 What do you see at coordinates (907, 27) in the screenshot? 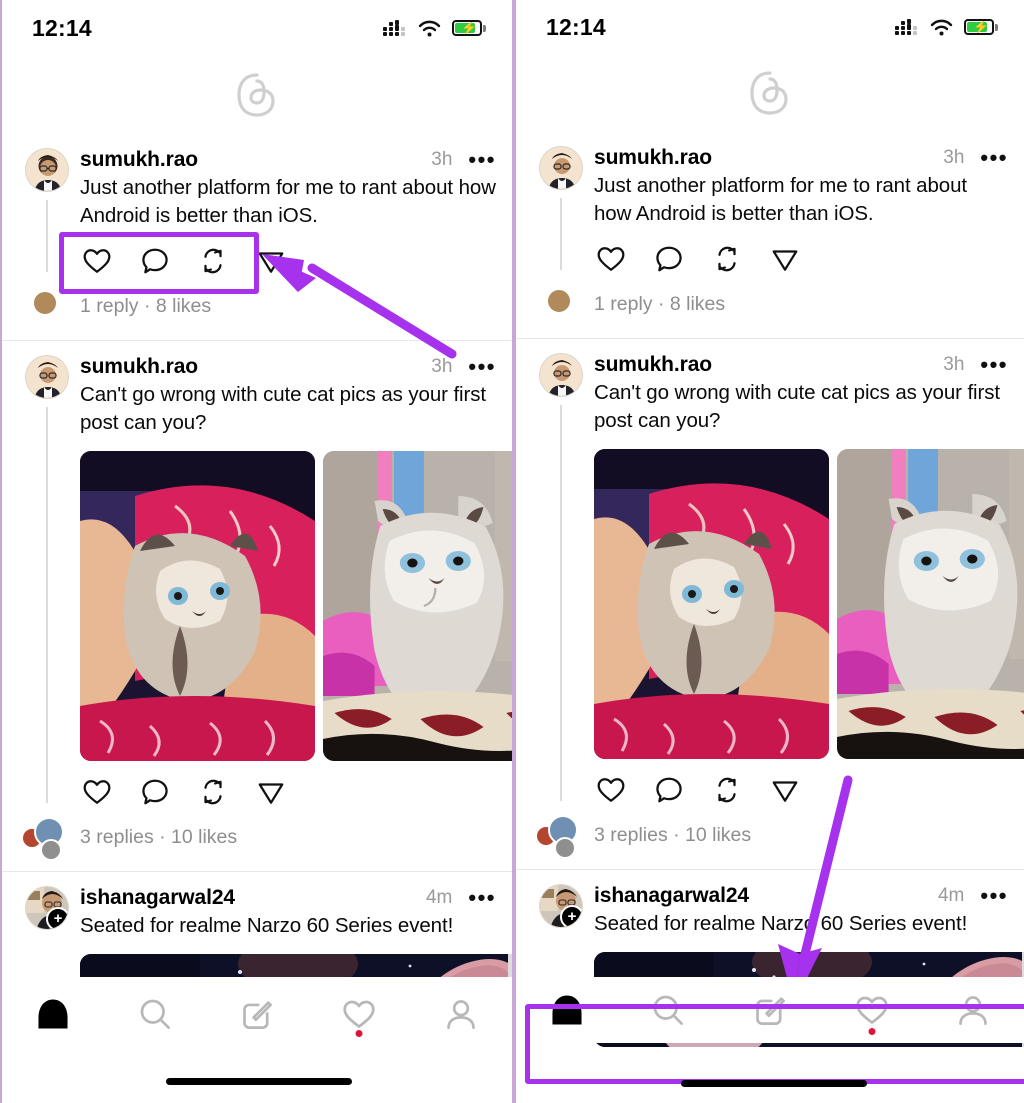
I see `signal-icon` at bounding box center [907, 27].